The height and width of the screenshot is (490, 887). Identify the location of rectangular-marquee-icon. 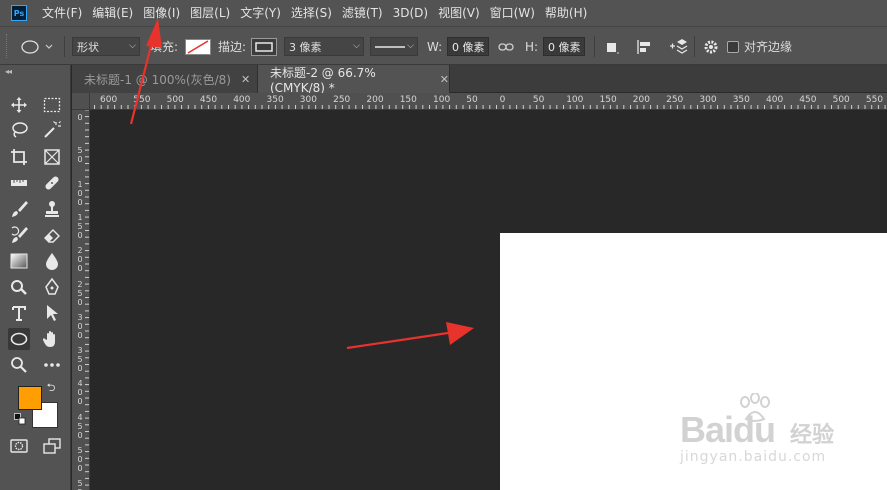
(52, 105).